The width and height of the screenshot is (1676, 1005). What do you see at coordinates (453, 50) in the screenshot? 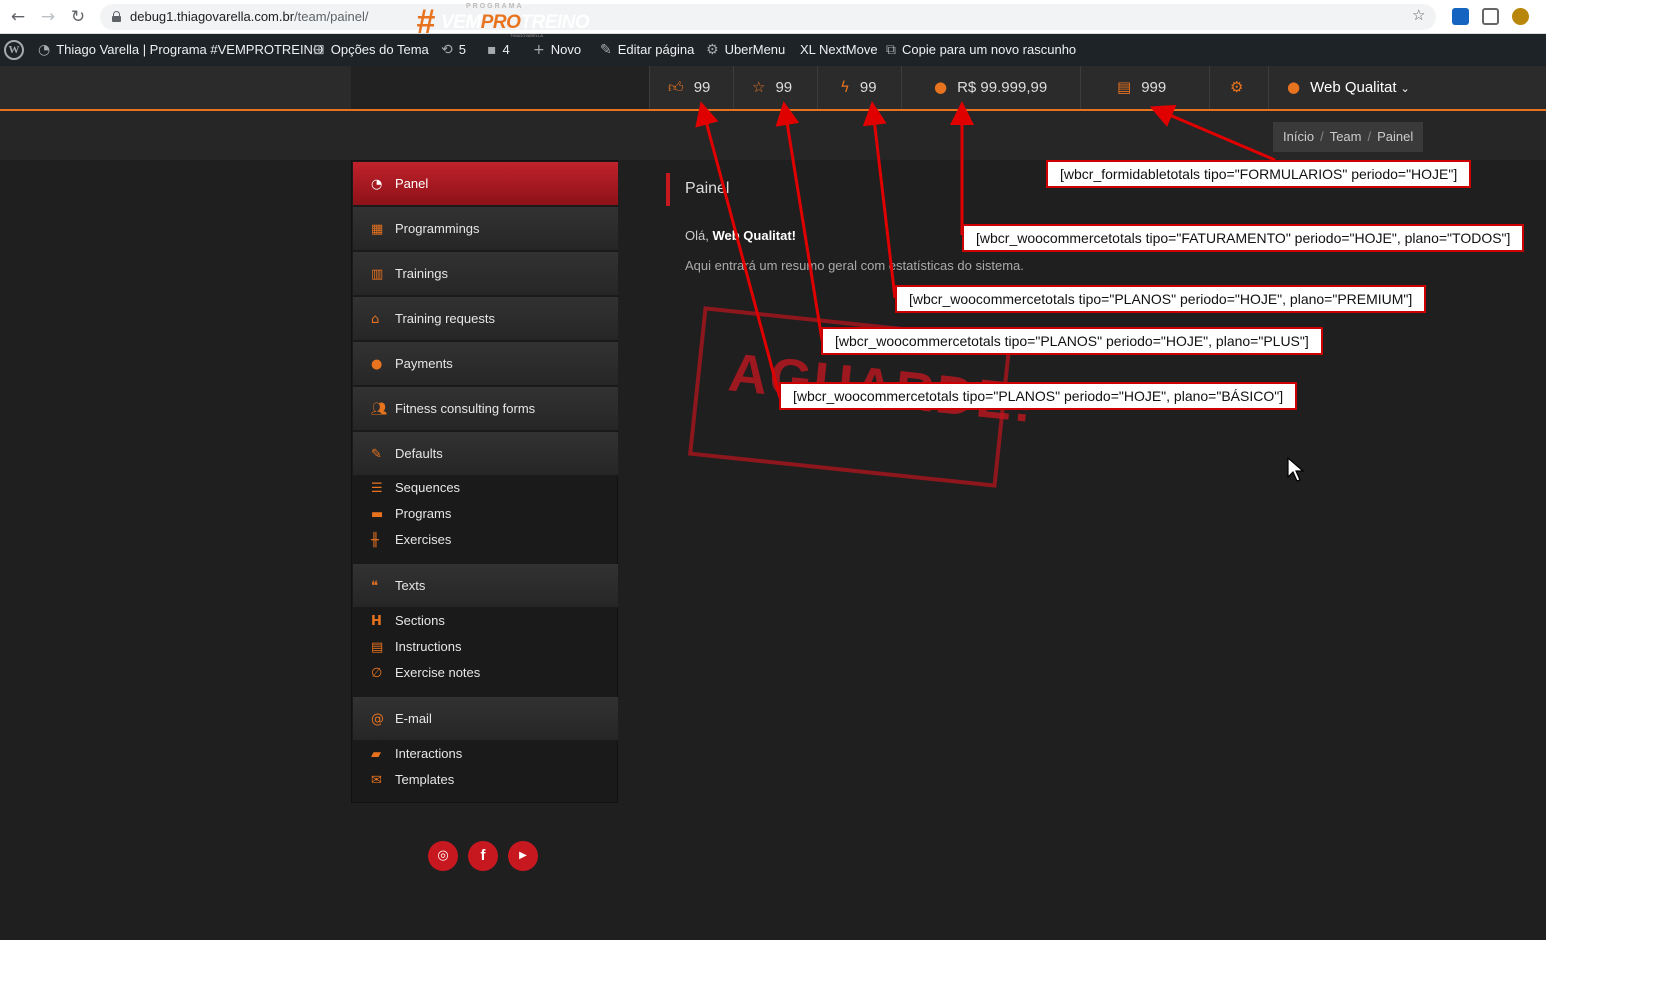
I see `wp-updates-item: ⟲ 5` at bounding box center [453, 50].